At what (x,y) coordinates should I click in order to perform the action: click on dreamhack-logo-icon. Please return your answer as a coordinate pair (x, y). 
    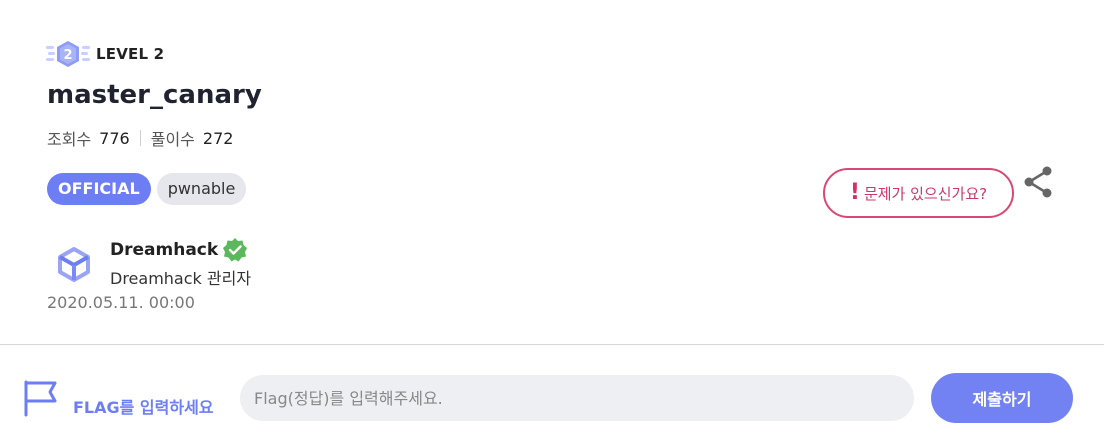
    Looking at the image, I should click on (74, 263).